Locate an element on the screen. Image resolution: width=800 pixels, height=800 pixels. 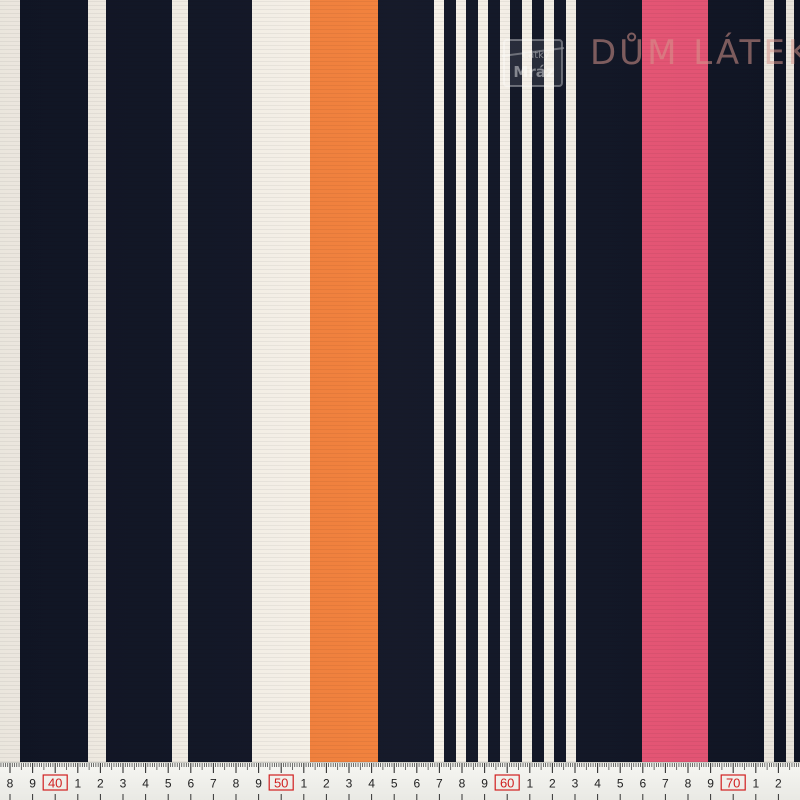
ruler-label: 50 is located at coordinates (281, 783).